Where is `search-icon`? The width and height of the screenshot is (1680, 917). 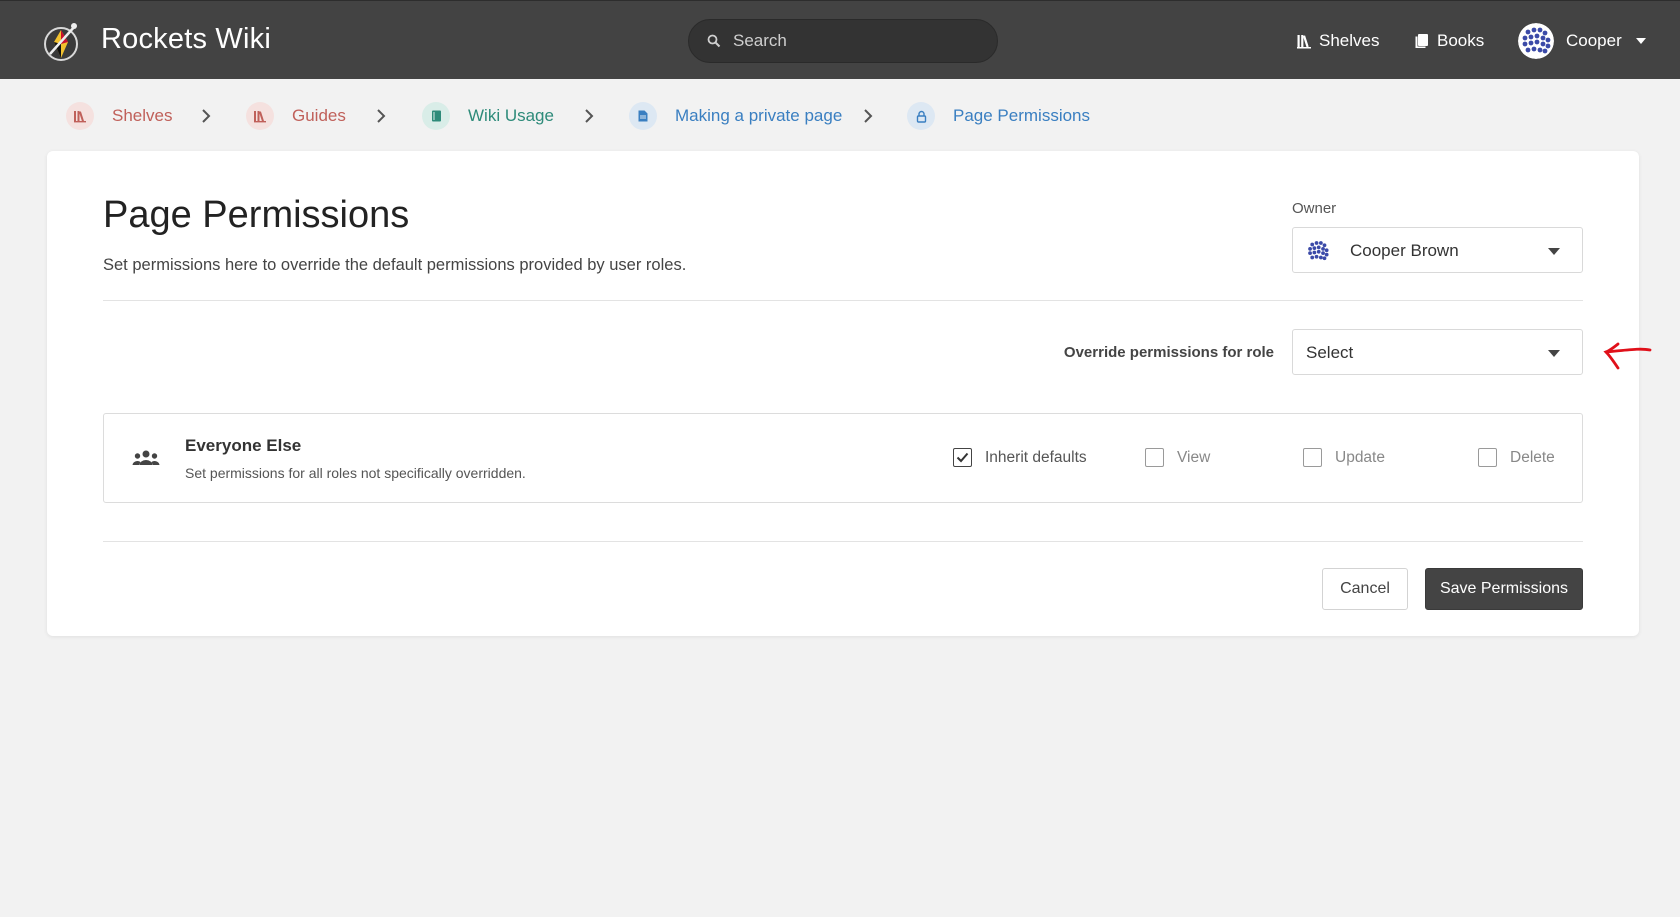
search-icon is located at coordinates (714, 41).